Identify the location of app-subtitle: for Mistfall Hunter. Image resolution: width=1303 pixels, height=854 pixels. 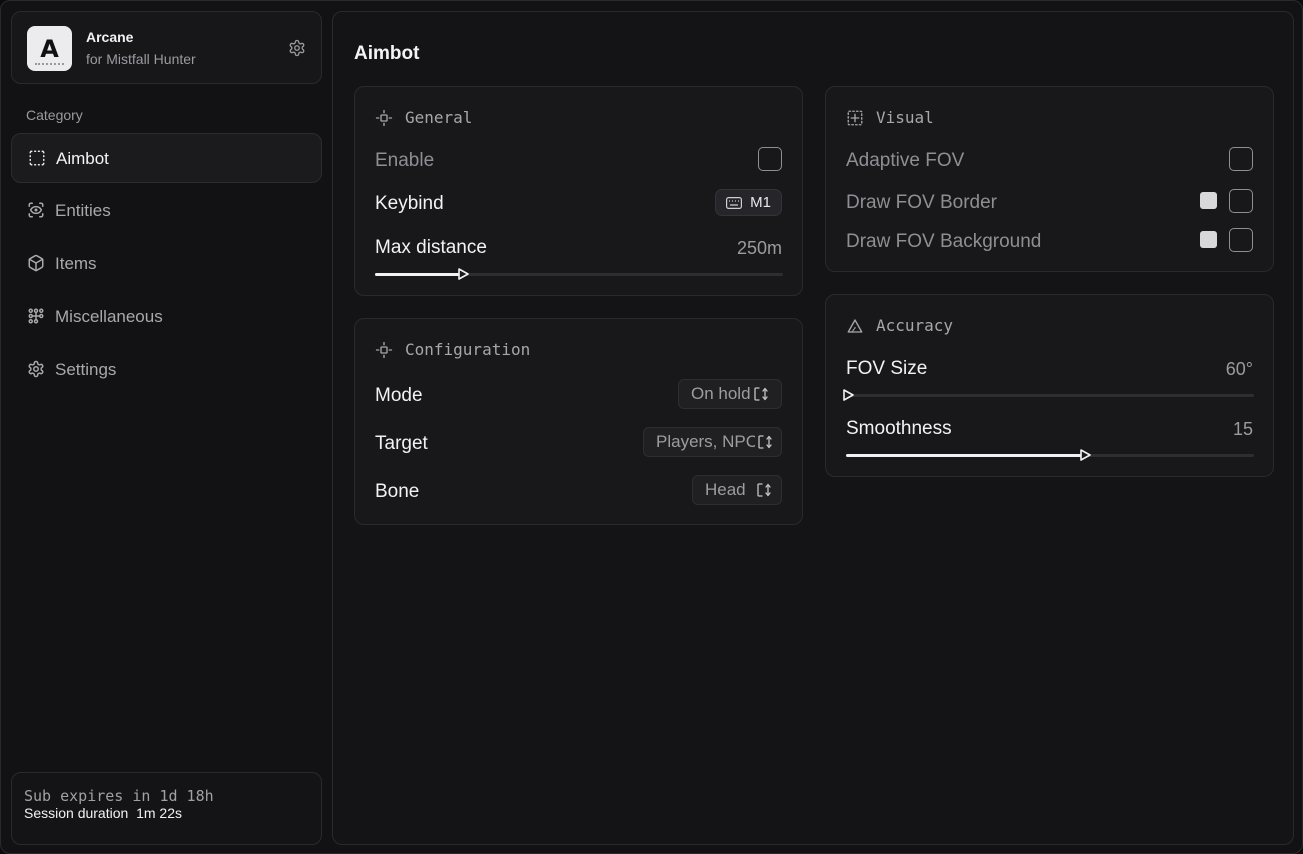
(141, 59).